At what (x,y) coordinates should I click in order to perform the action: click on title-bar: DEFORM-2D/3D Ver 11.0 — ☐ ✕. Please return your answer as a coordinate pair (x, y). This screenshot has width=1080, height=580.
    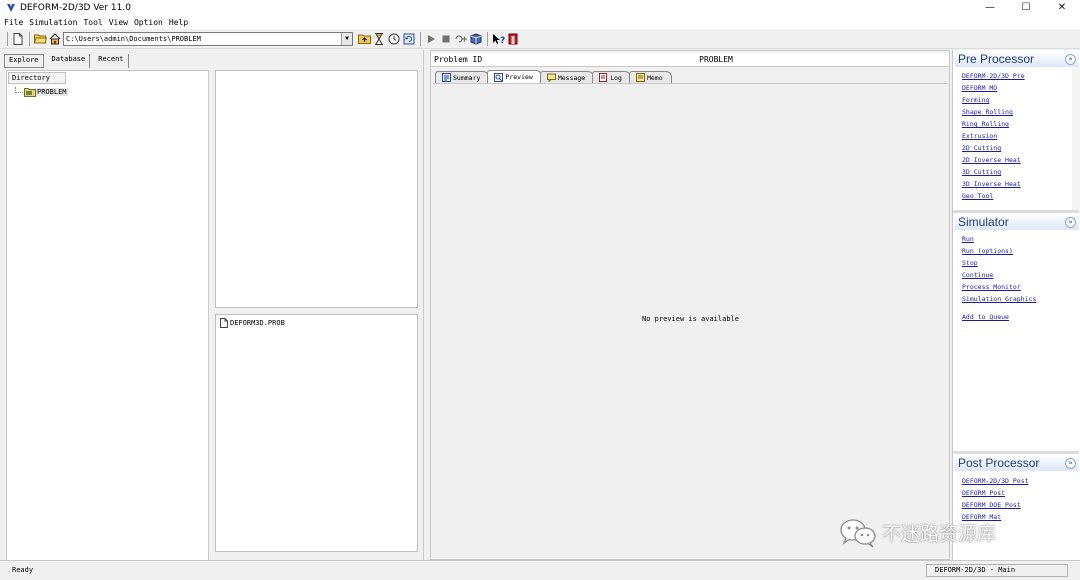
    Looking at the image, I should click on (540, 7).